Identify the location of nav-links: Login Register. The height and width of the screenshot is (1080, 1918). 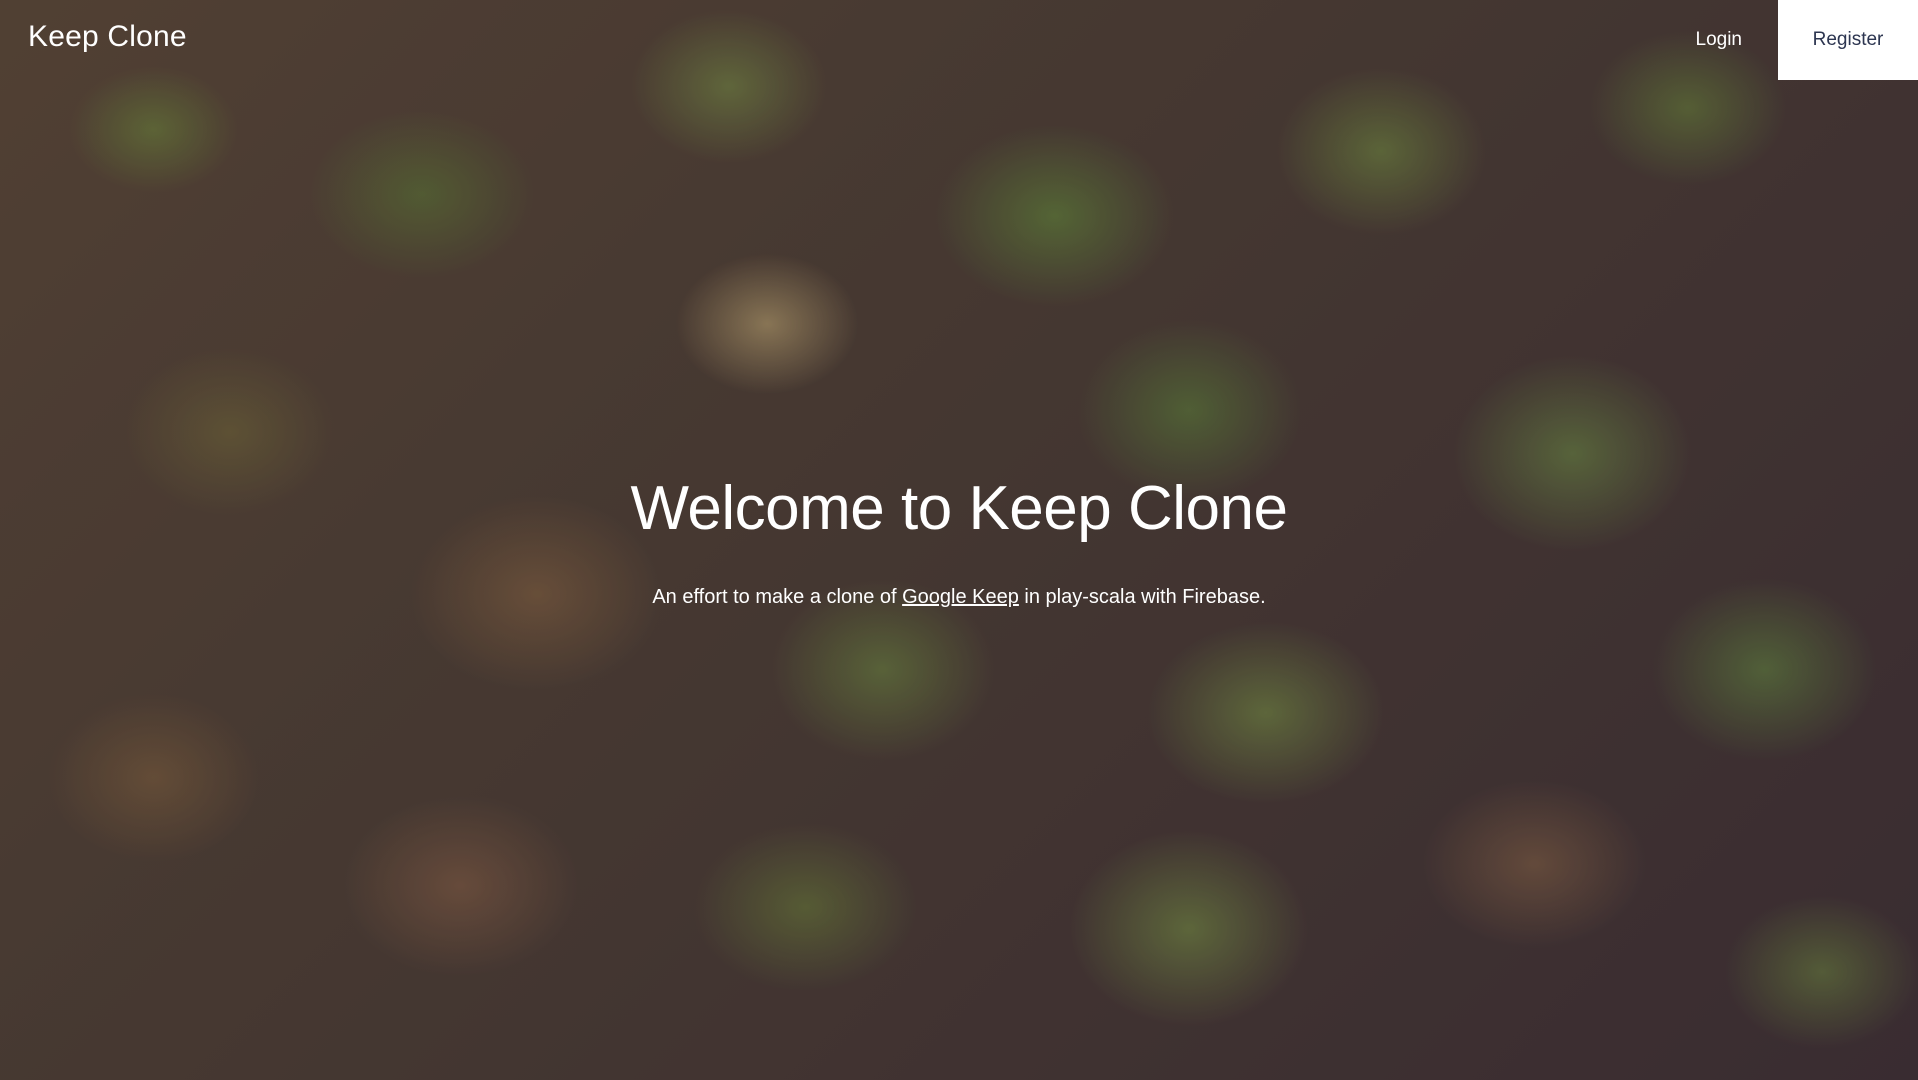
(1789, 40).